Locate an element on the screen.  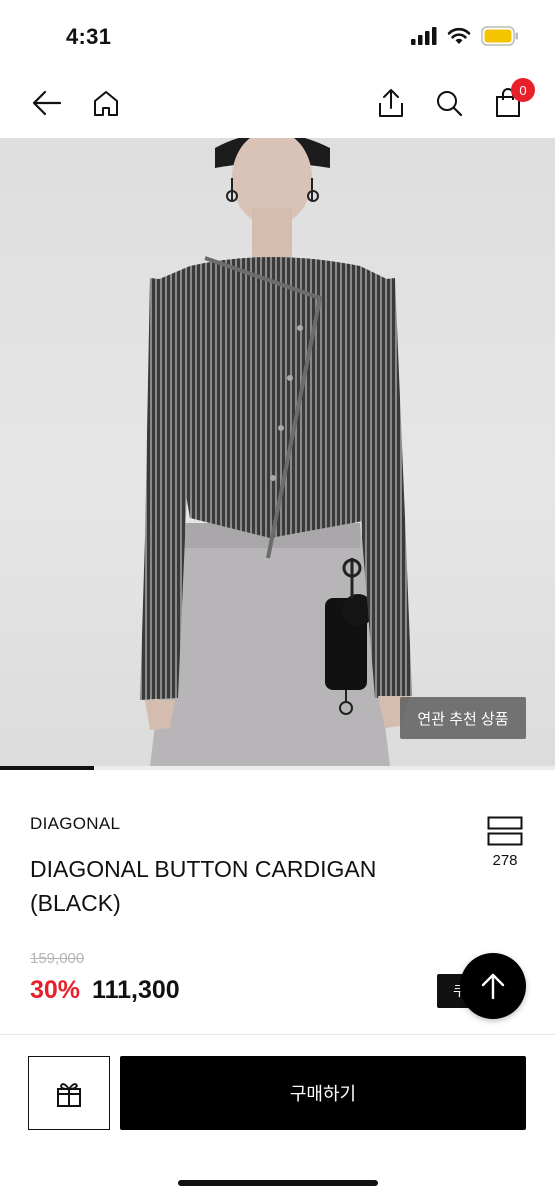
cart-count-badge: 0 is located at coordinates (523, 90).